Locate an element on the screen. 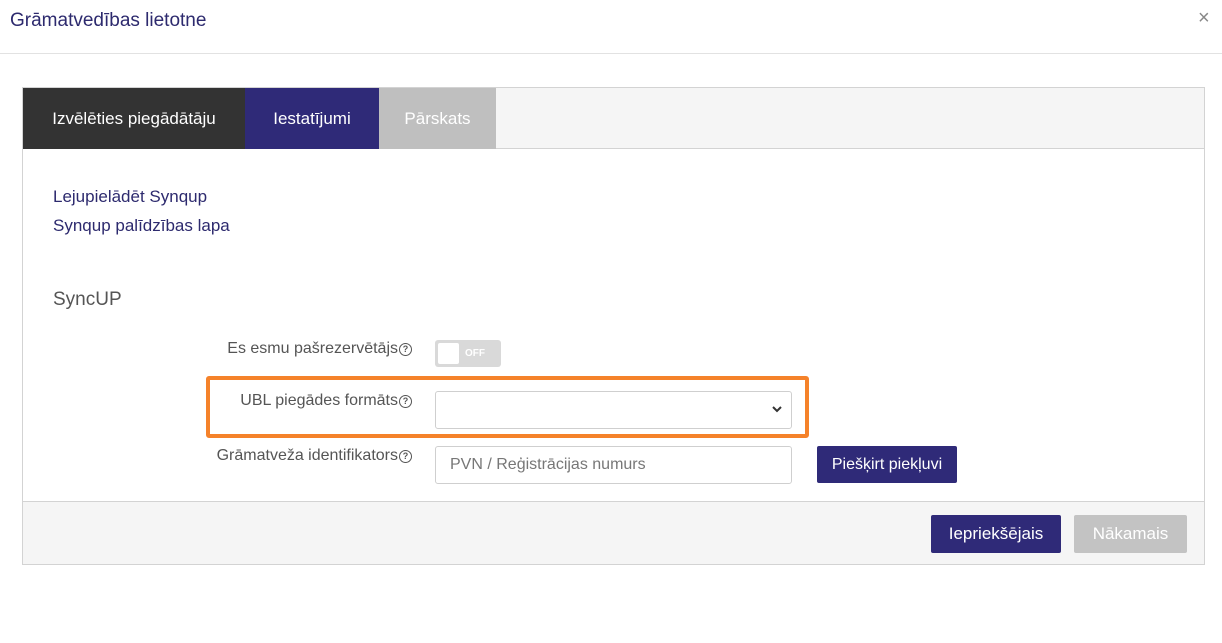 This screenshot has width=1222, height=643. self-reserver-label-text: Es esmu pašrezervētājs is located at coordinates (312, 348).